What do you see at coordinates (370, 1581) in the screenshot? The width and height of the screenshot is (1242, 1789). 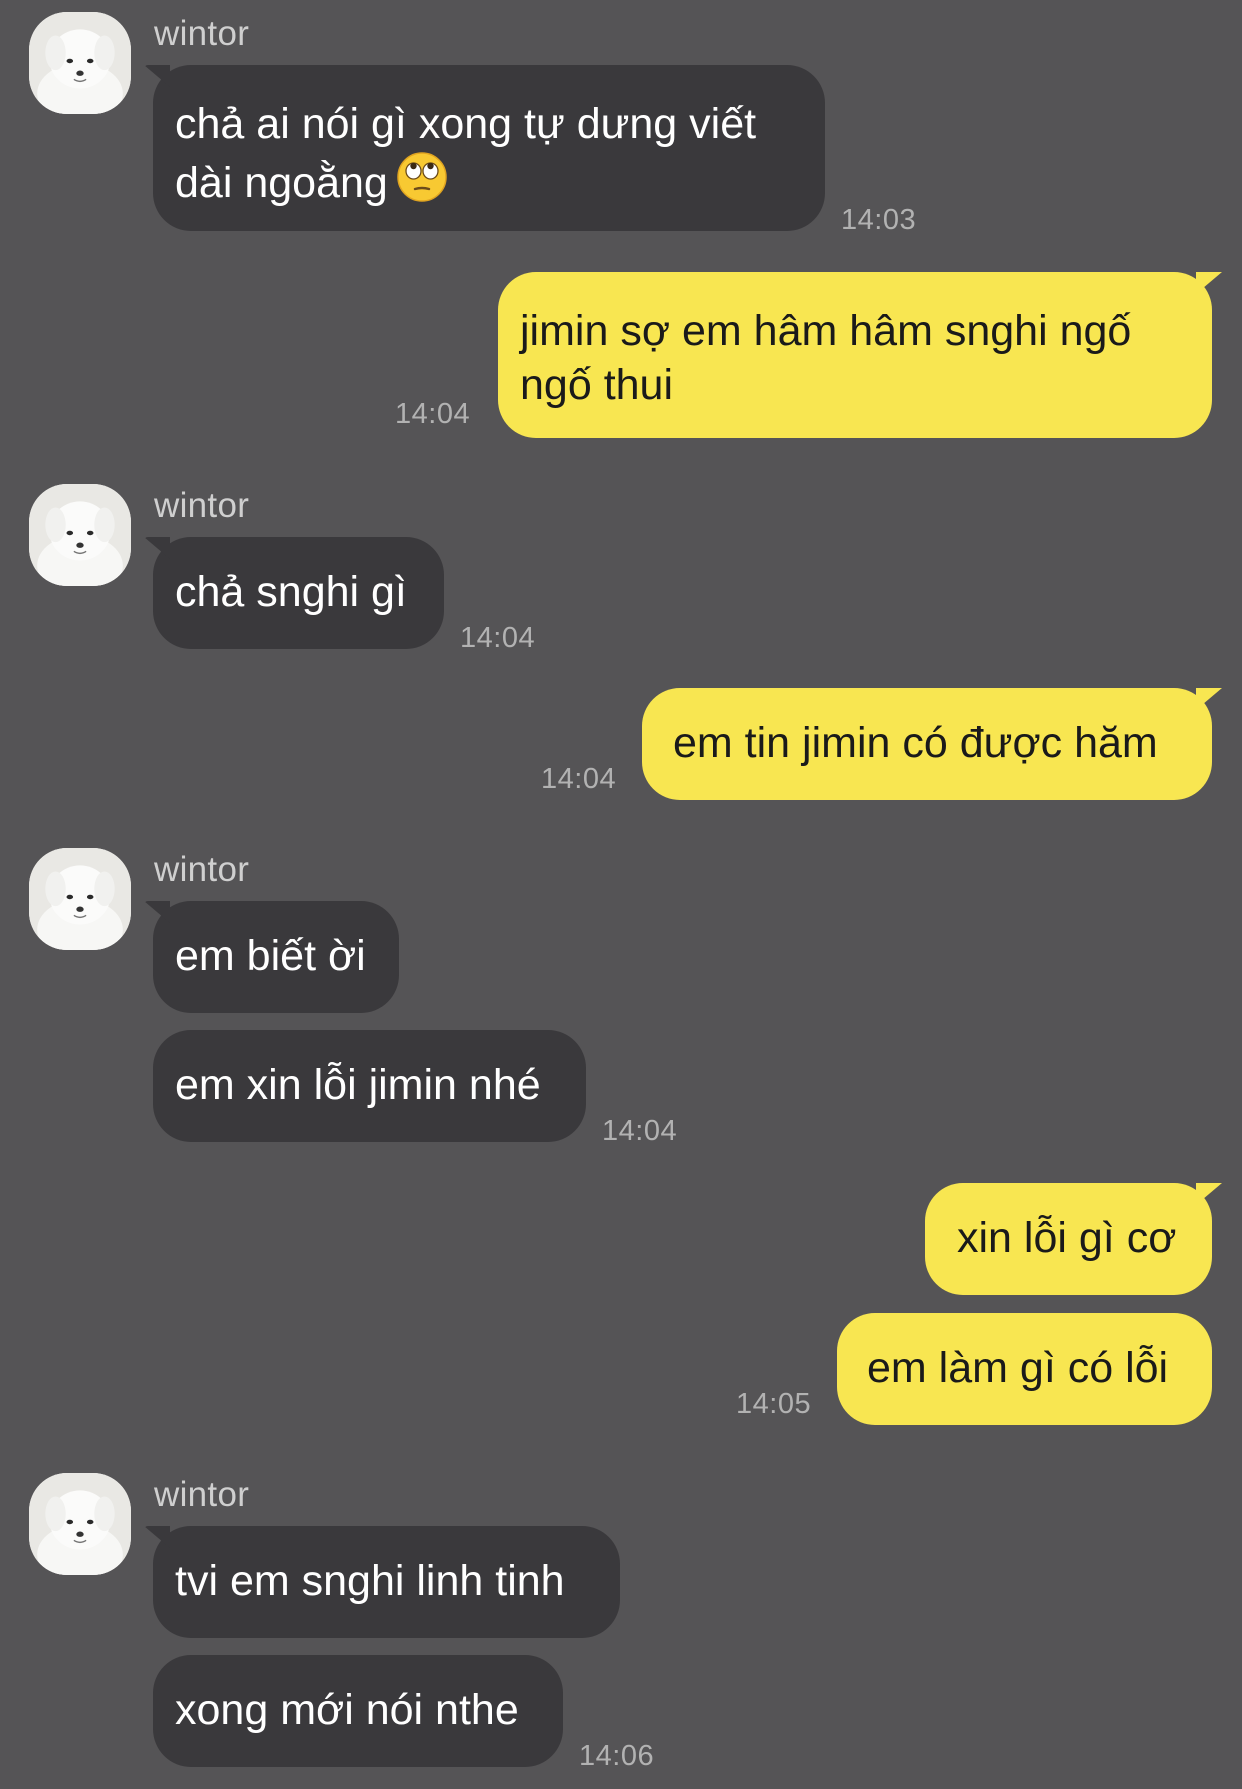 I see `message-text: tvi em snghi linh tinh` at bounding box center [370, 1581].